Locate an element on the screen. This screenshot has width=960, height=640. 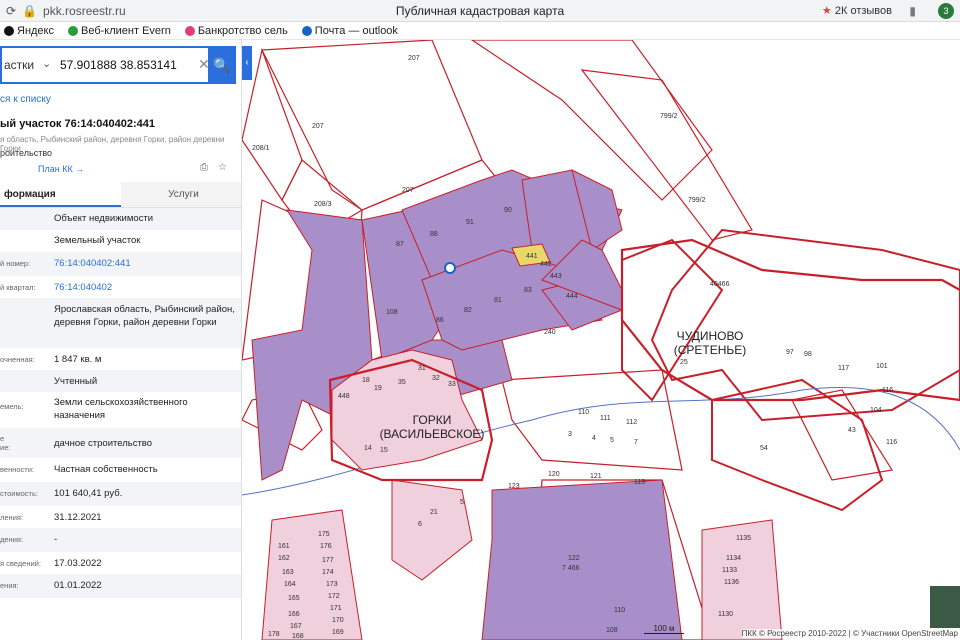
yandex-icon is located at coordinates (9, 30).